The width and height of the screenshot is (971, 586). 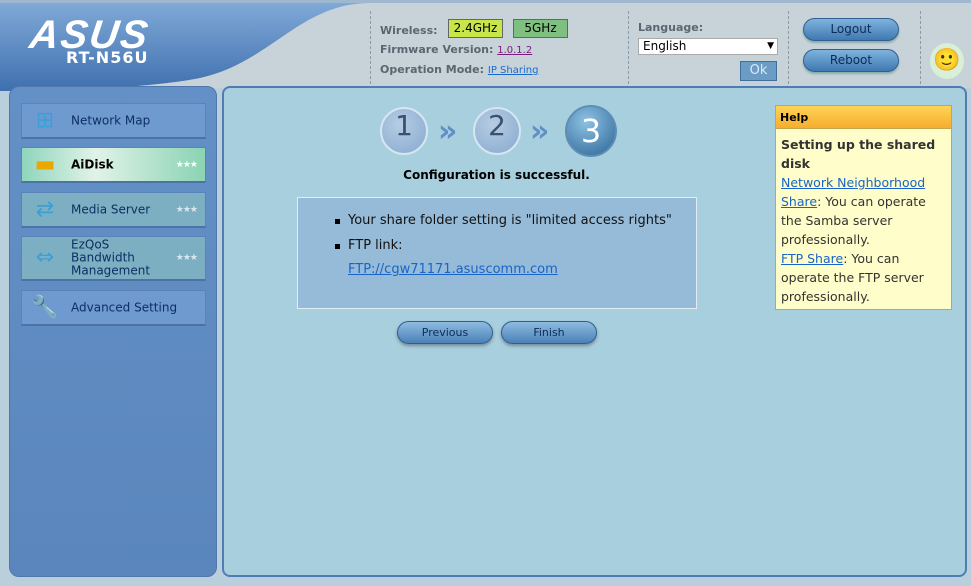 What do you see at coordinates (549, 332) in the screenshot?
I see `finish-button: Finish` at bounding box center [549, 332].